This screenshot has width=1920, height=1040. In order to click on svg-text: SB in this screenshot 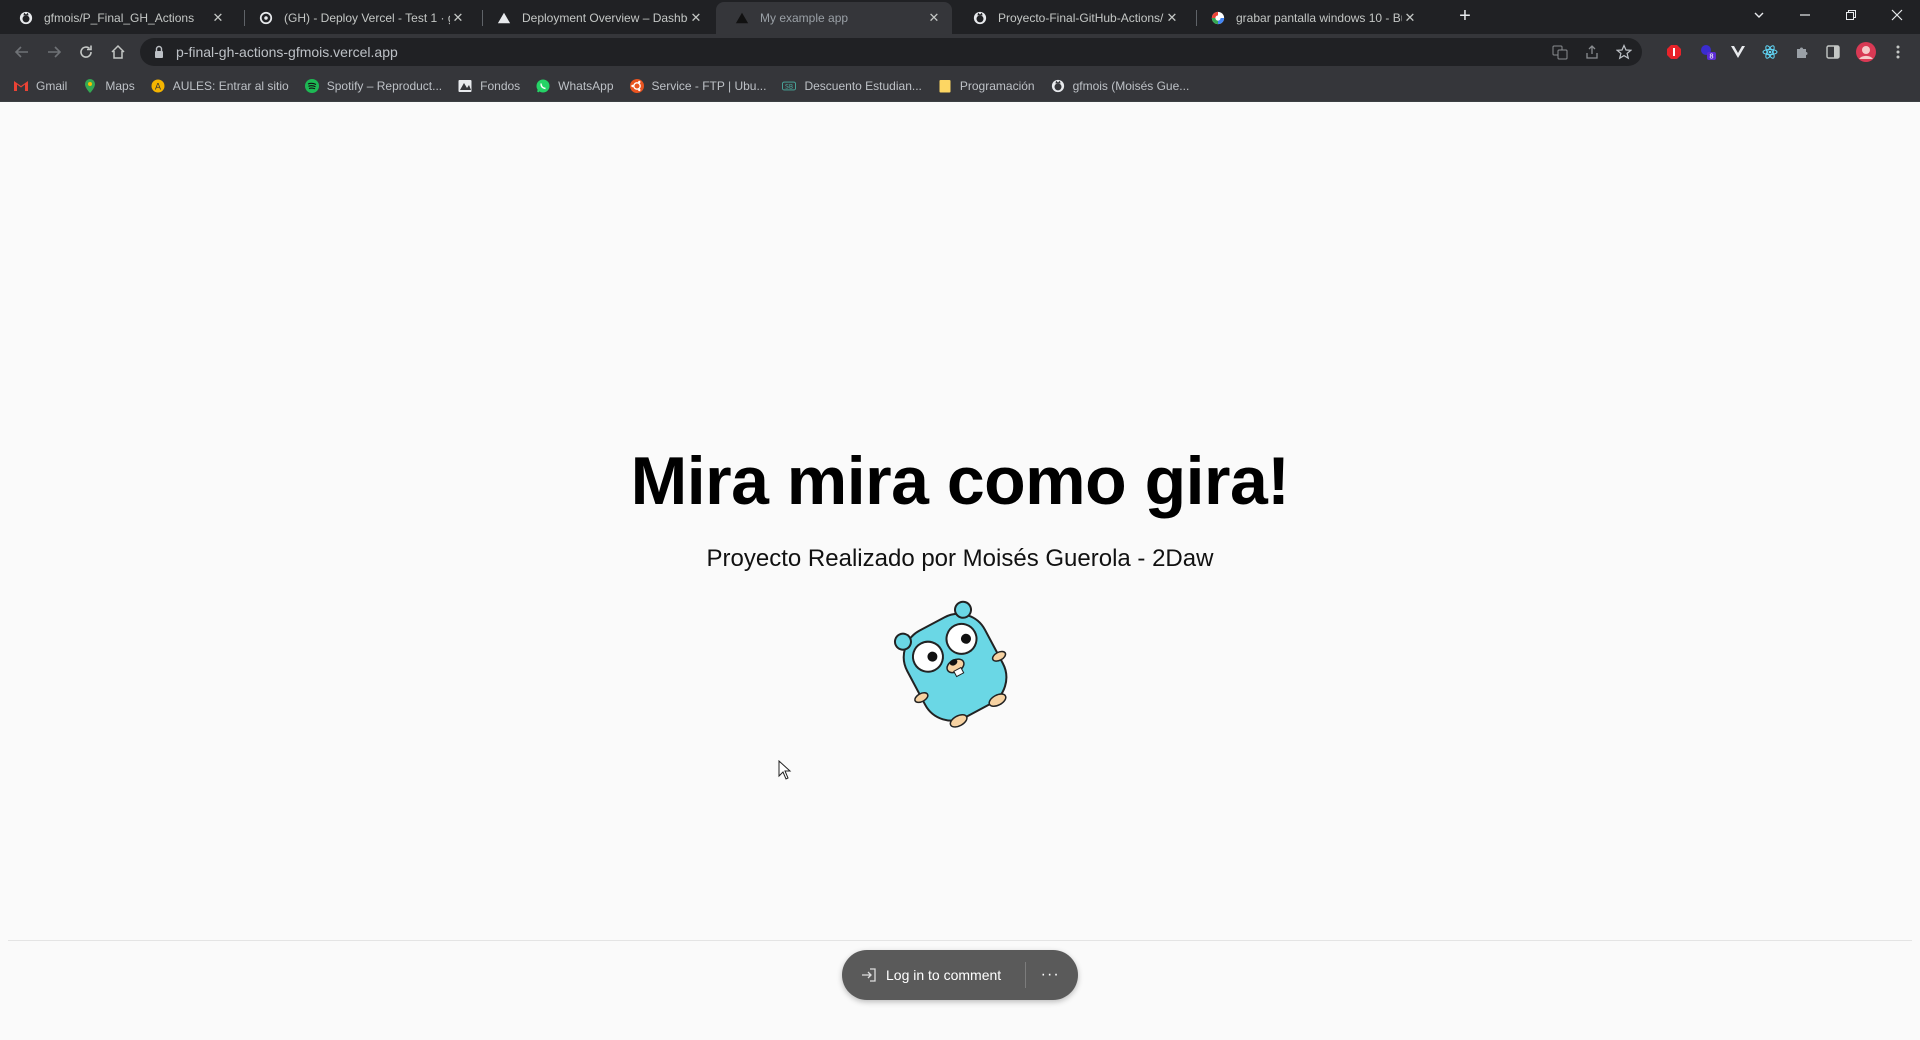, I will do `click(789, 86)`.